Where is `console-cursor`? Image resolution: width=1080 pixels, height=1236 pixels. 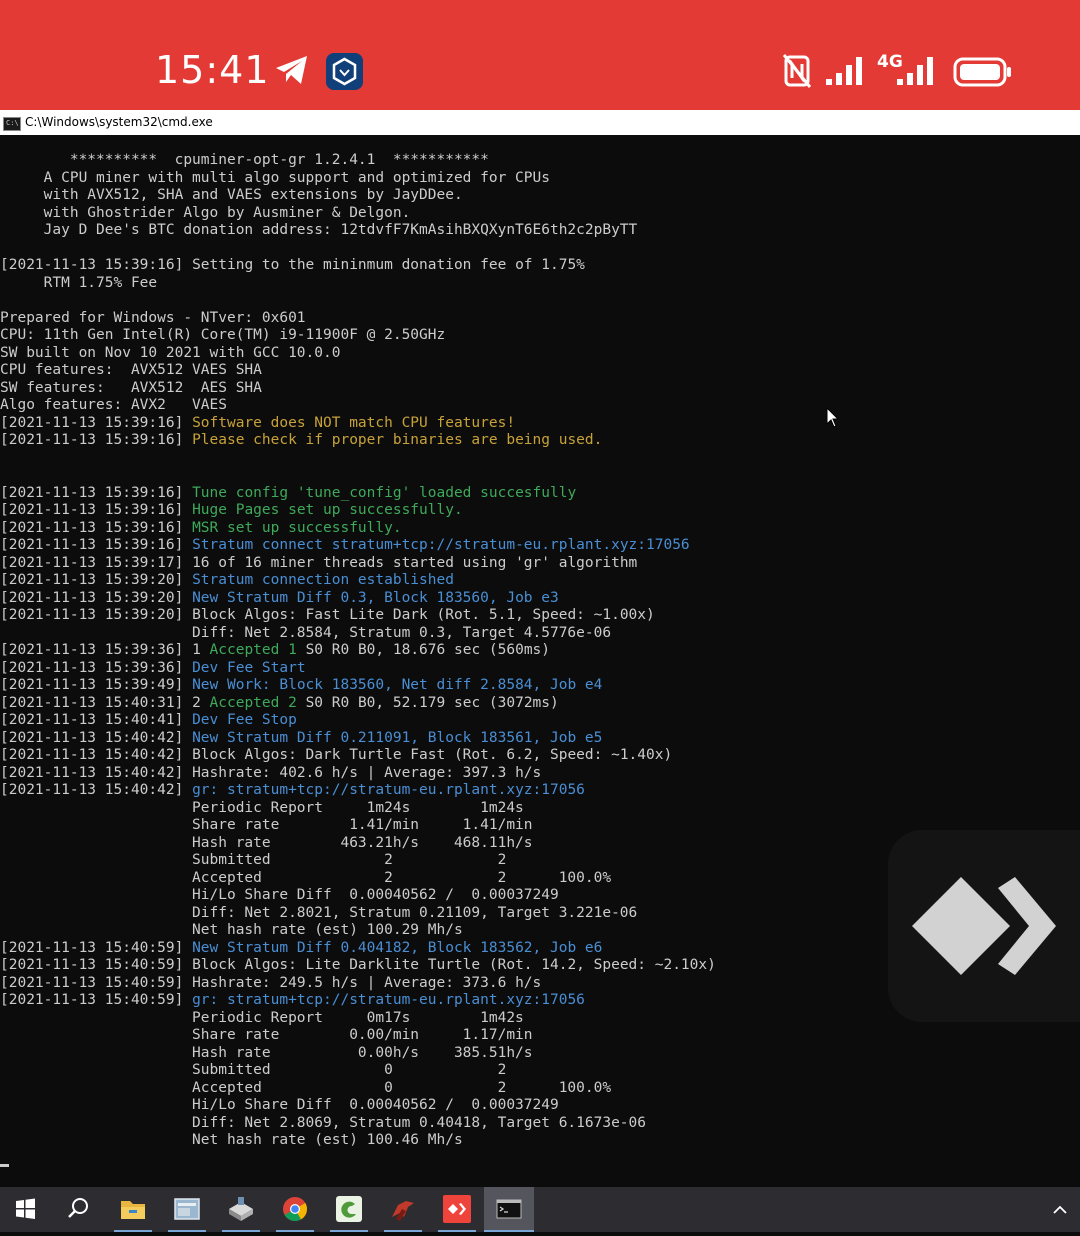
console-cursor is located at coordinates (4, 1165).